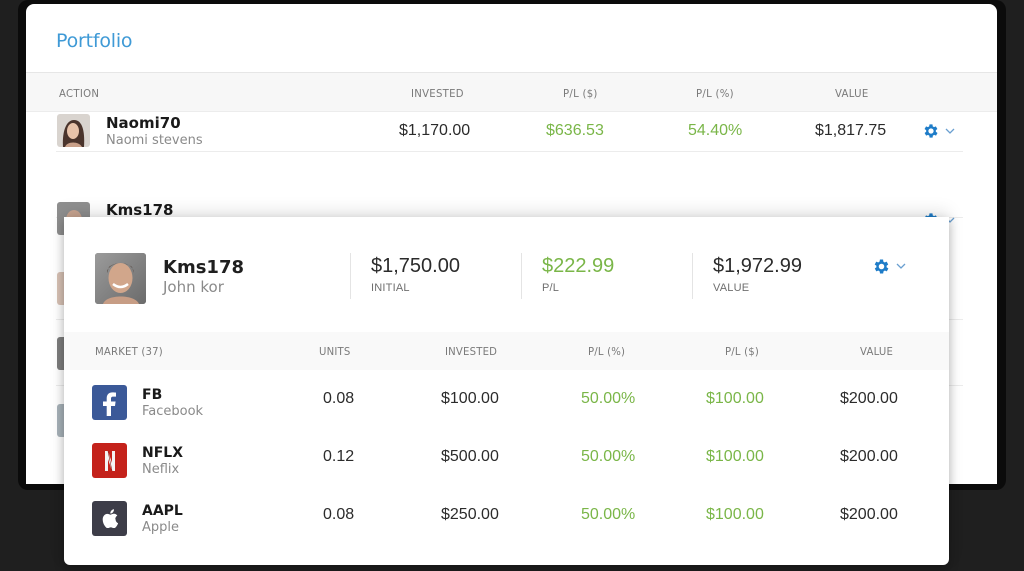 The image size is (1024, 571). I want to click on netflix-logo-icon, so click(109, 460).